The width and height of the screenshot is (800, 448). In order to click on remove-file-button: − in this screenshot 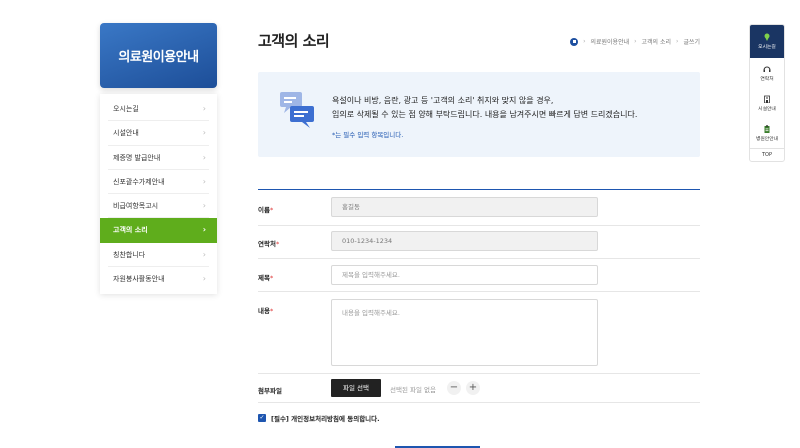, I will do `click(454, 388)`.